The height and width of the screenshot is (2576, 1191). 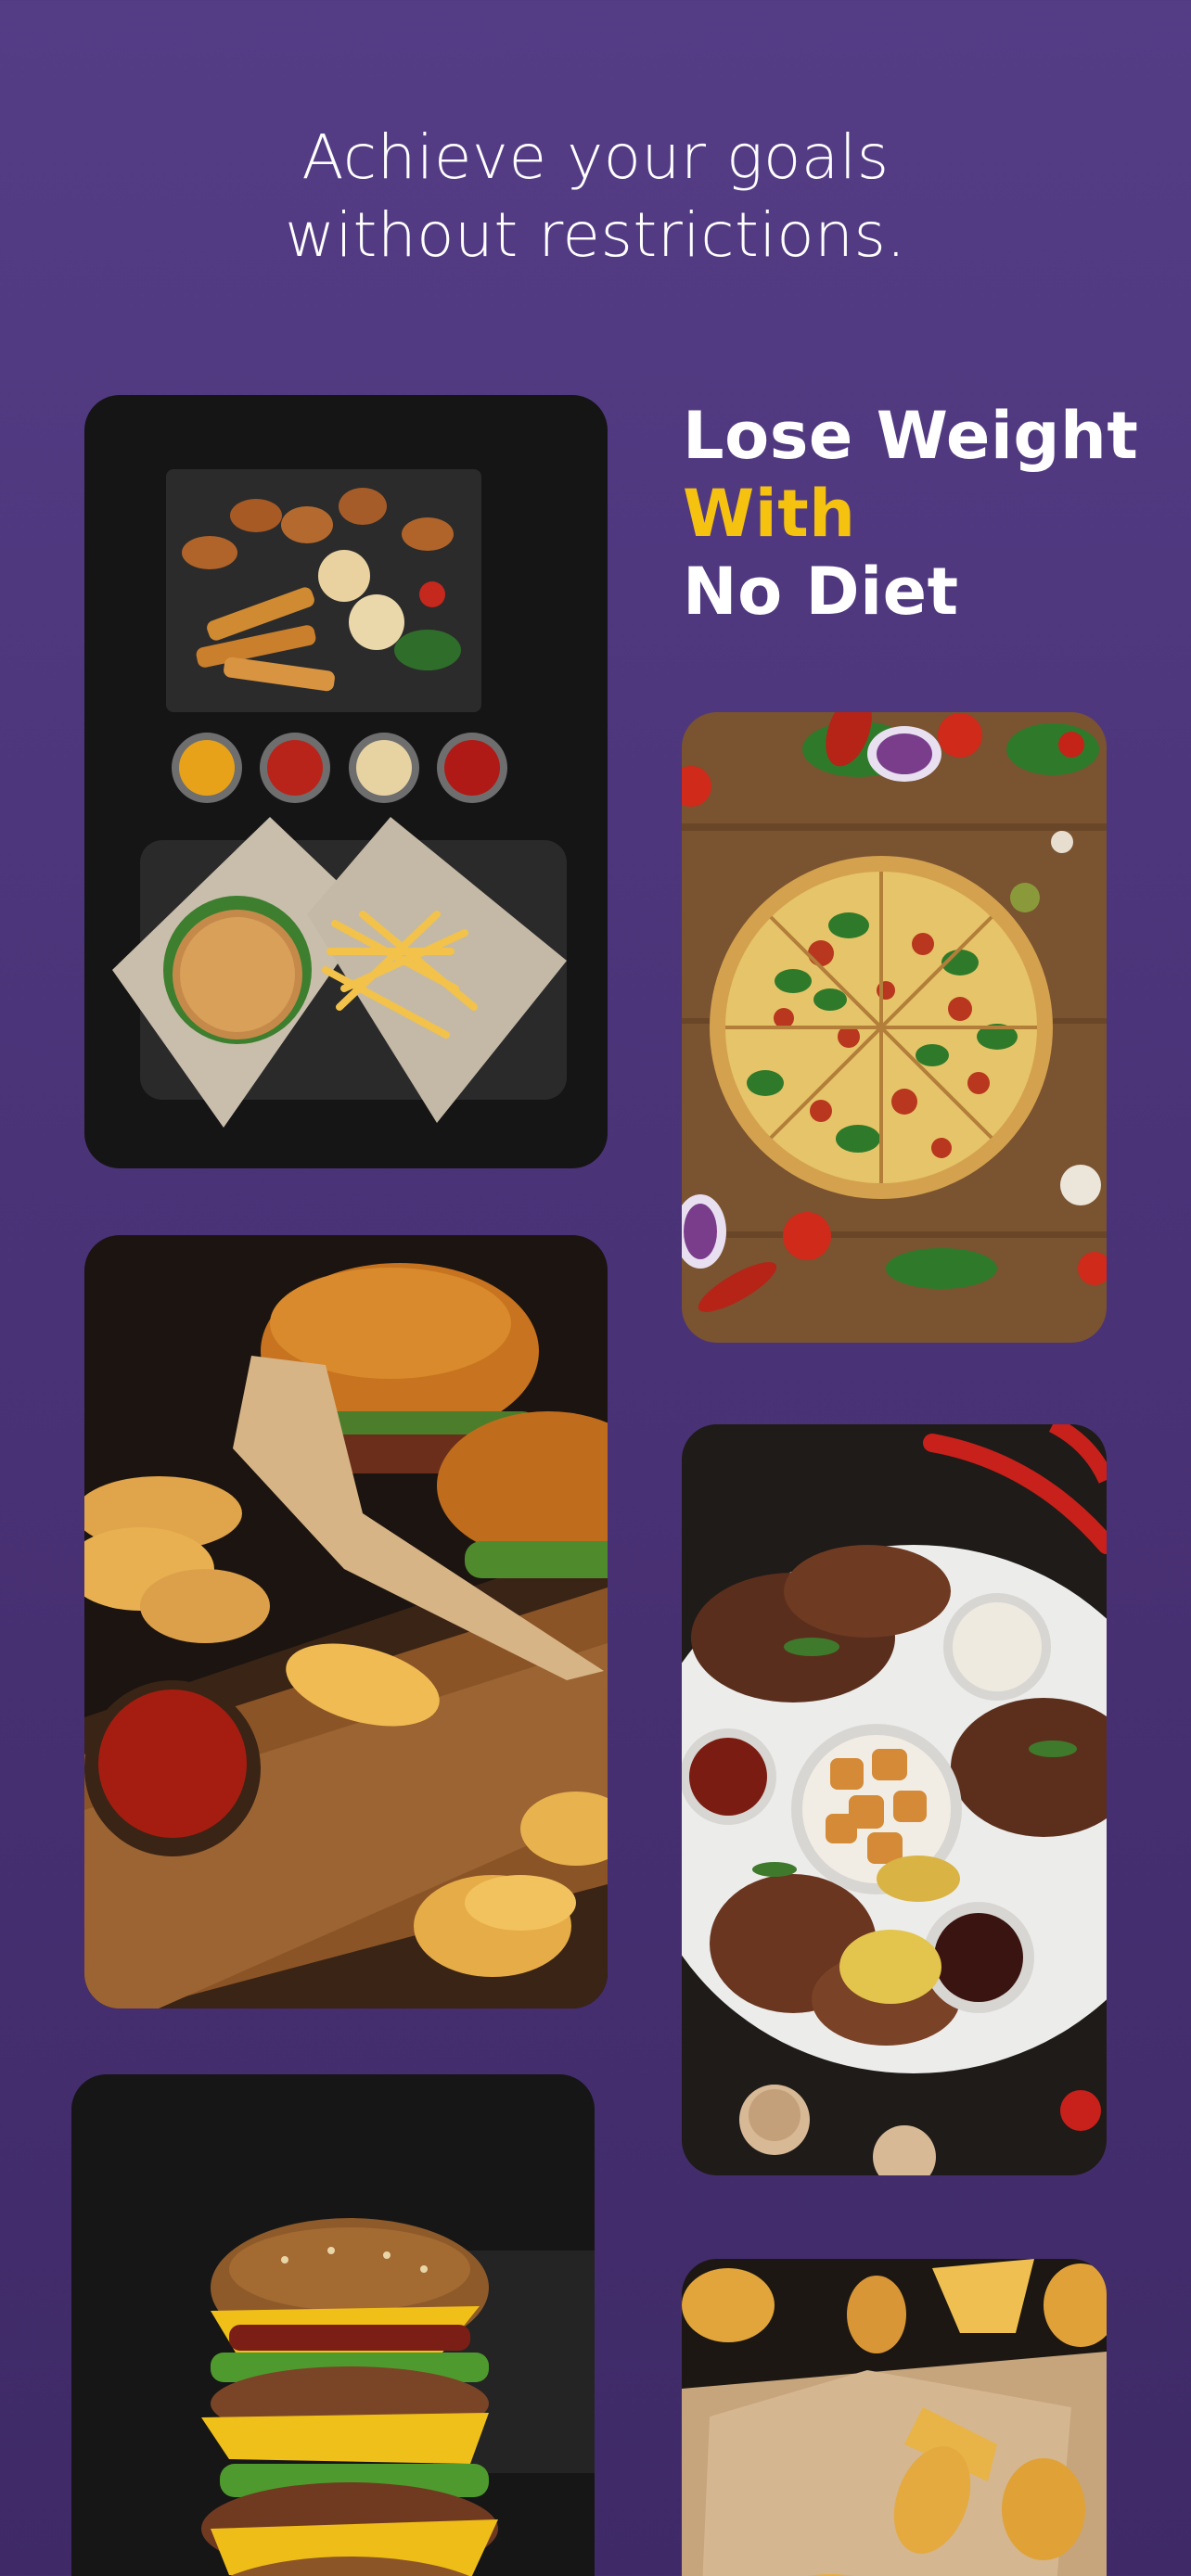 What do you see at coordinates (911, 436) in the screenshot?
I see `slogan-line-1: Lose Weight` at bounding box center [911, 436].